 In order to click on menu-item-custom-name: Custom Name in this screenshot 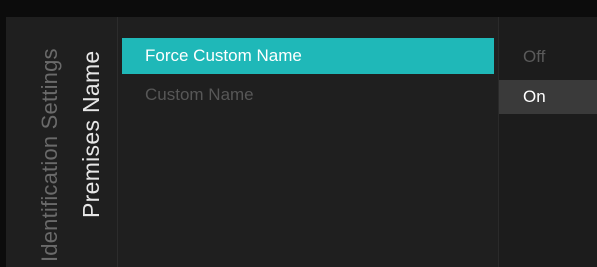, I will do `click(199, 94)`.